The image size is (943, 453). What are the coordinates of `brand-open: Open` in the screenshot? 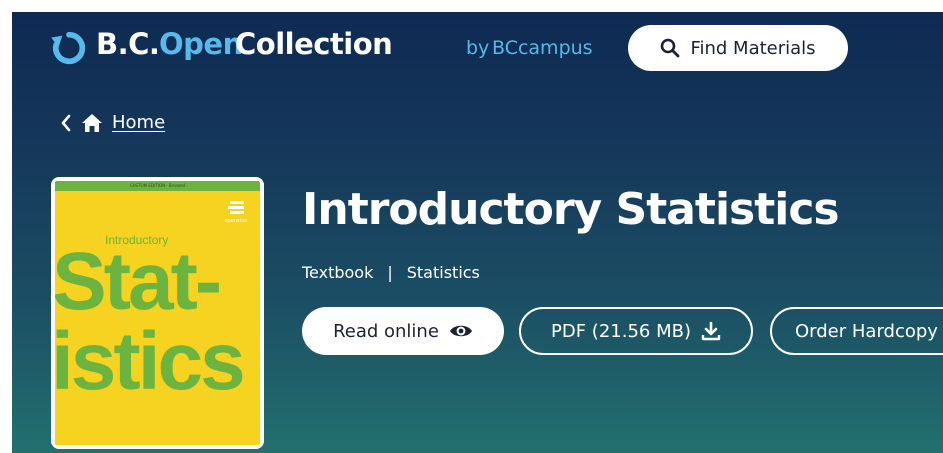 It's located at (201, 44).